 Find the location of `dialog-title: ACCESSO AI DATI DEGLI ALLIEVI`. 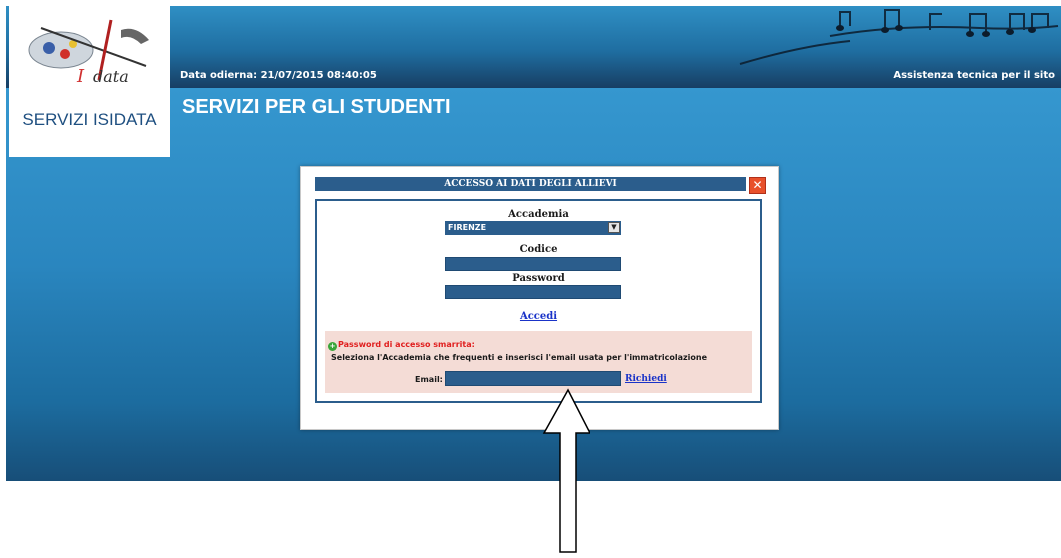

dialog-title: ACCESSO AI DATI DEGLI ALLIEVI is located at coordinates (530, 184).